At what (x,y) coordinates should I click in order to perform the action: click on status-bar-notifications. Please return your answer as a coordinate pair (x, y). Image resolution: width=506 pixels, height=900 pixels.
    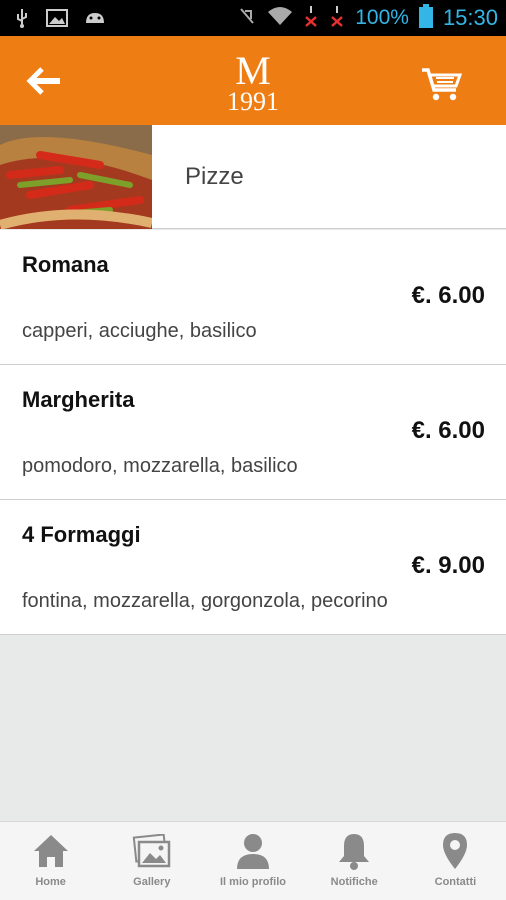
    Looking at the image, I should click on (60, 20).